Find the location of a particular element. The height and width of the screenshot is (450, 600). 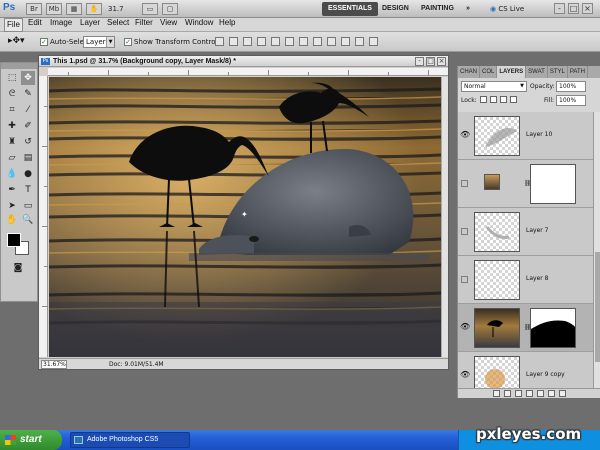

pen-tool-icon: ✒ is located at coordinates (12, 190).